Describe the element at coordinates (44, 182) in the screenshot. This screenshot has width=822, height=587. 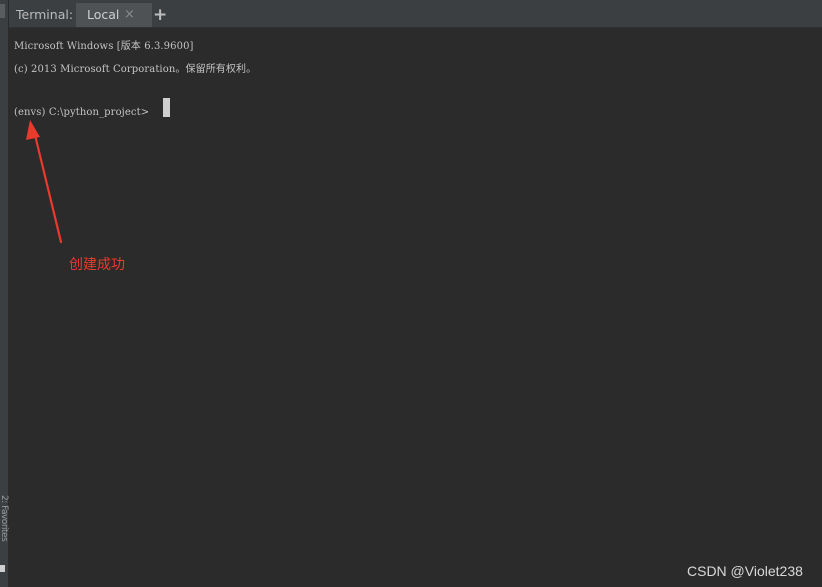
I see `annotation-arrow` at that location.